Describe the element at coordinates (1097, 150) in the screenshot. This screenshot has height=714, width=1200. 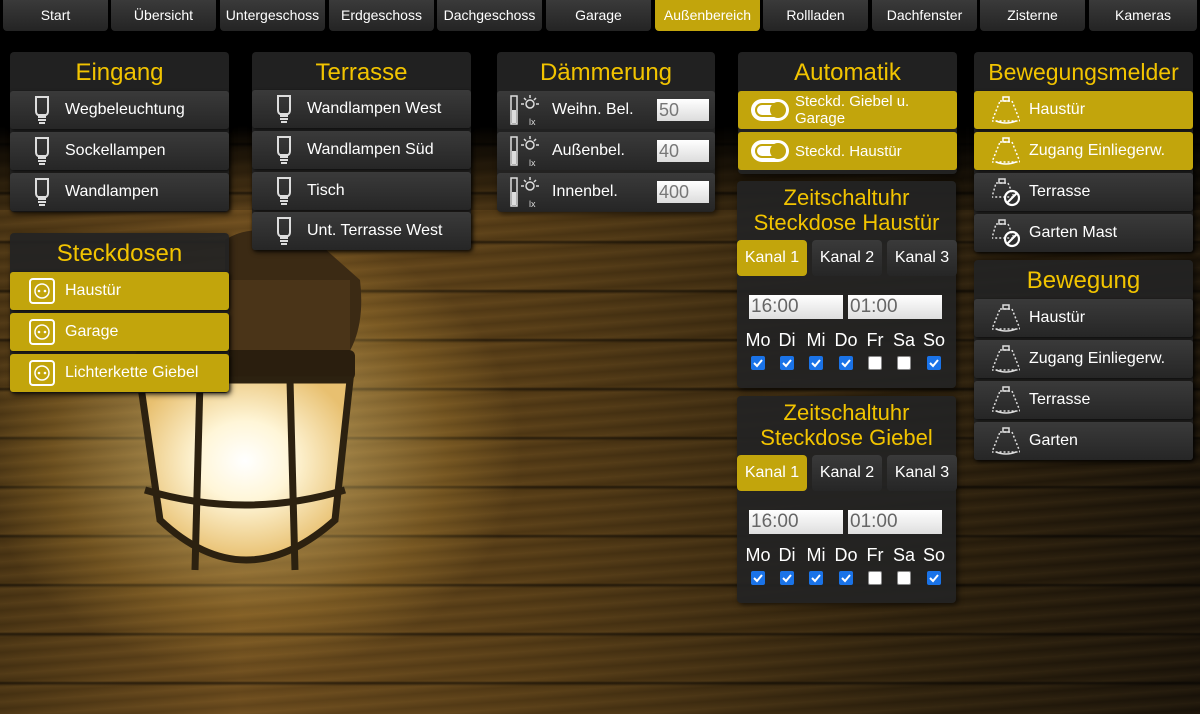
I see `row-label: Zugang Einliegerw.` at that location.